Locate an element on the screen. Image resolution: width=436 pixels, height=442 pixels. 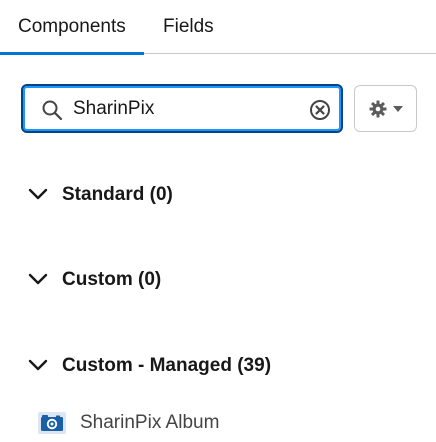
section-custom-managed: Custom - Managed (39) is located at coordinates (178, 366).